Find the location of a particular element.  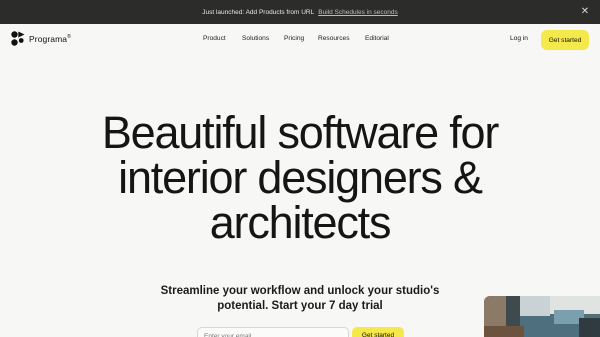

nav-item-solutions: Solutions is located at coordinates (255, 38).